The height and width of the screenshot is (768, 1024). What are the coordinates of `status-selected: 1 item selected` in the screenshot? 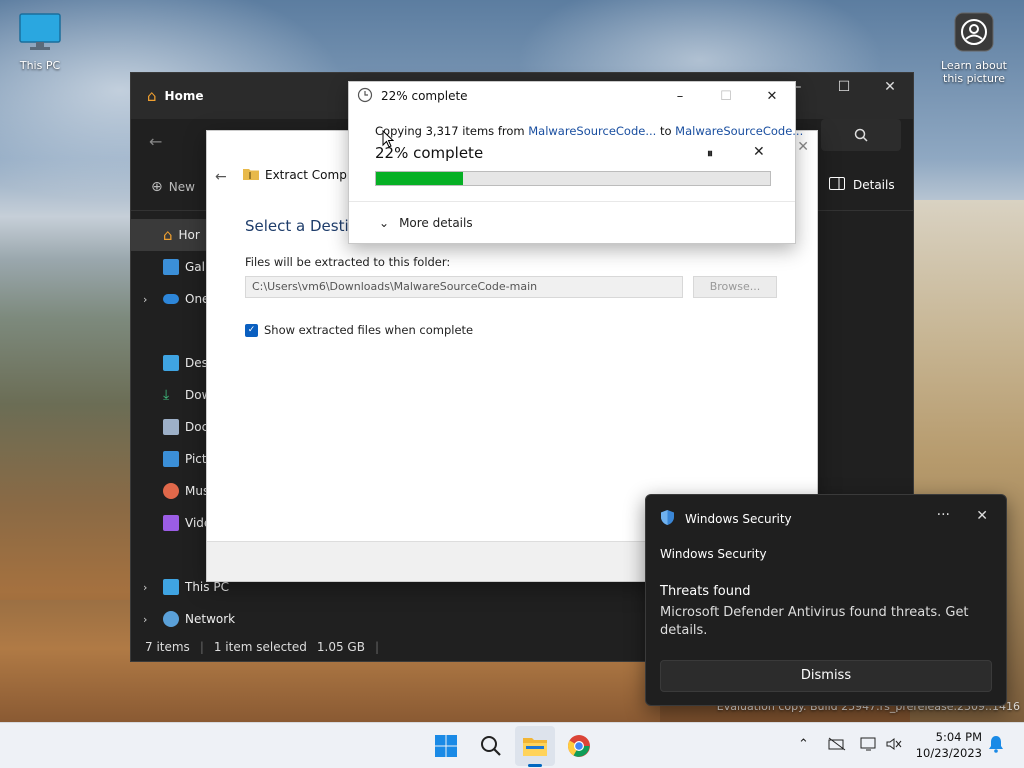 It's located at (260, 647).